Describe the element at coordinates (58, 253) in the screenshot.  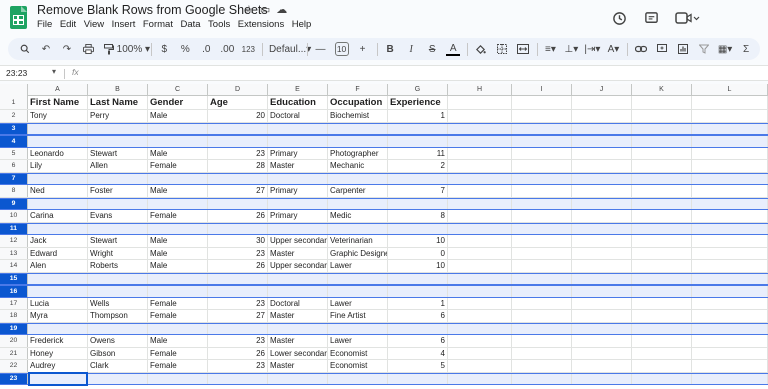
I see `cell-a: Edward` at that location.